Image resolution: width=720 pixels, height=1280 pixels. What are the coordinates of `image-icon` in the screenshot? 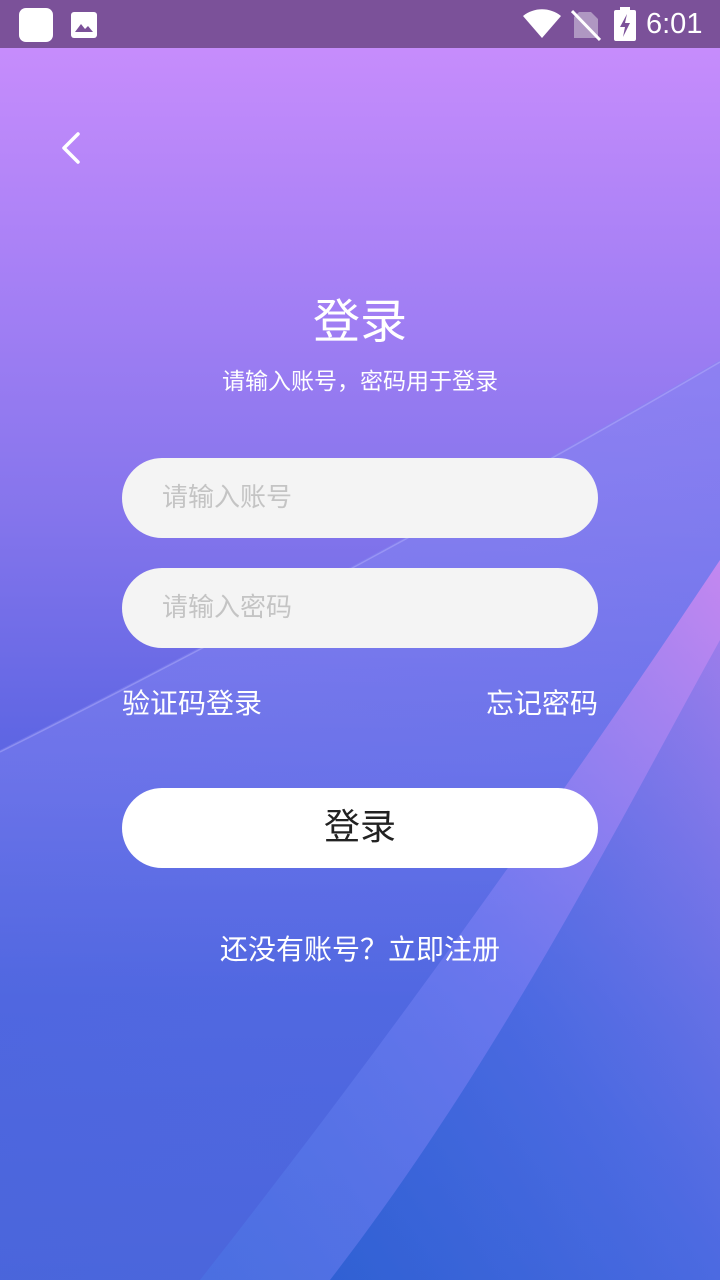 It's located at (84, 25).